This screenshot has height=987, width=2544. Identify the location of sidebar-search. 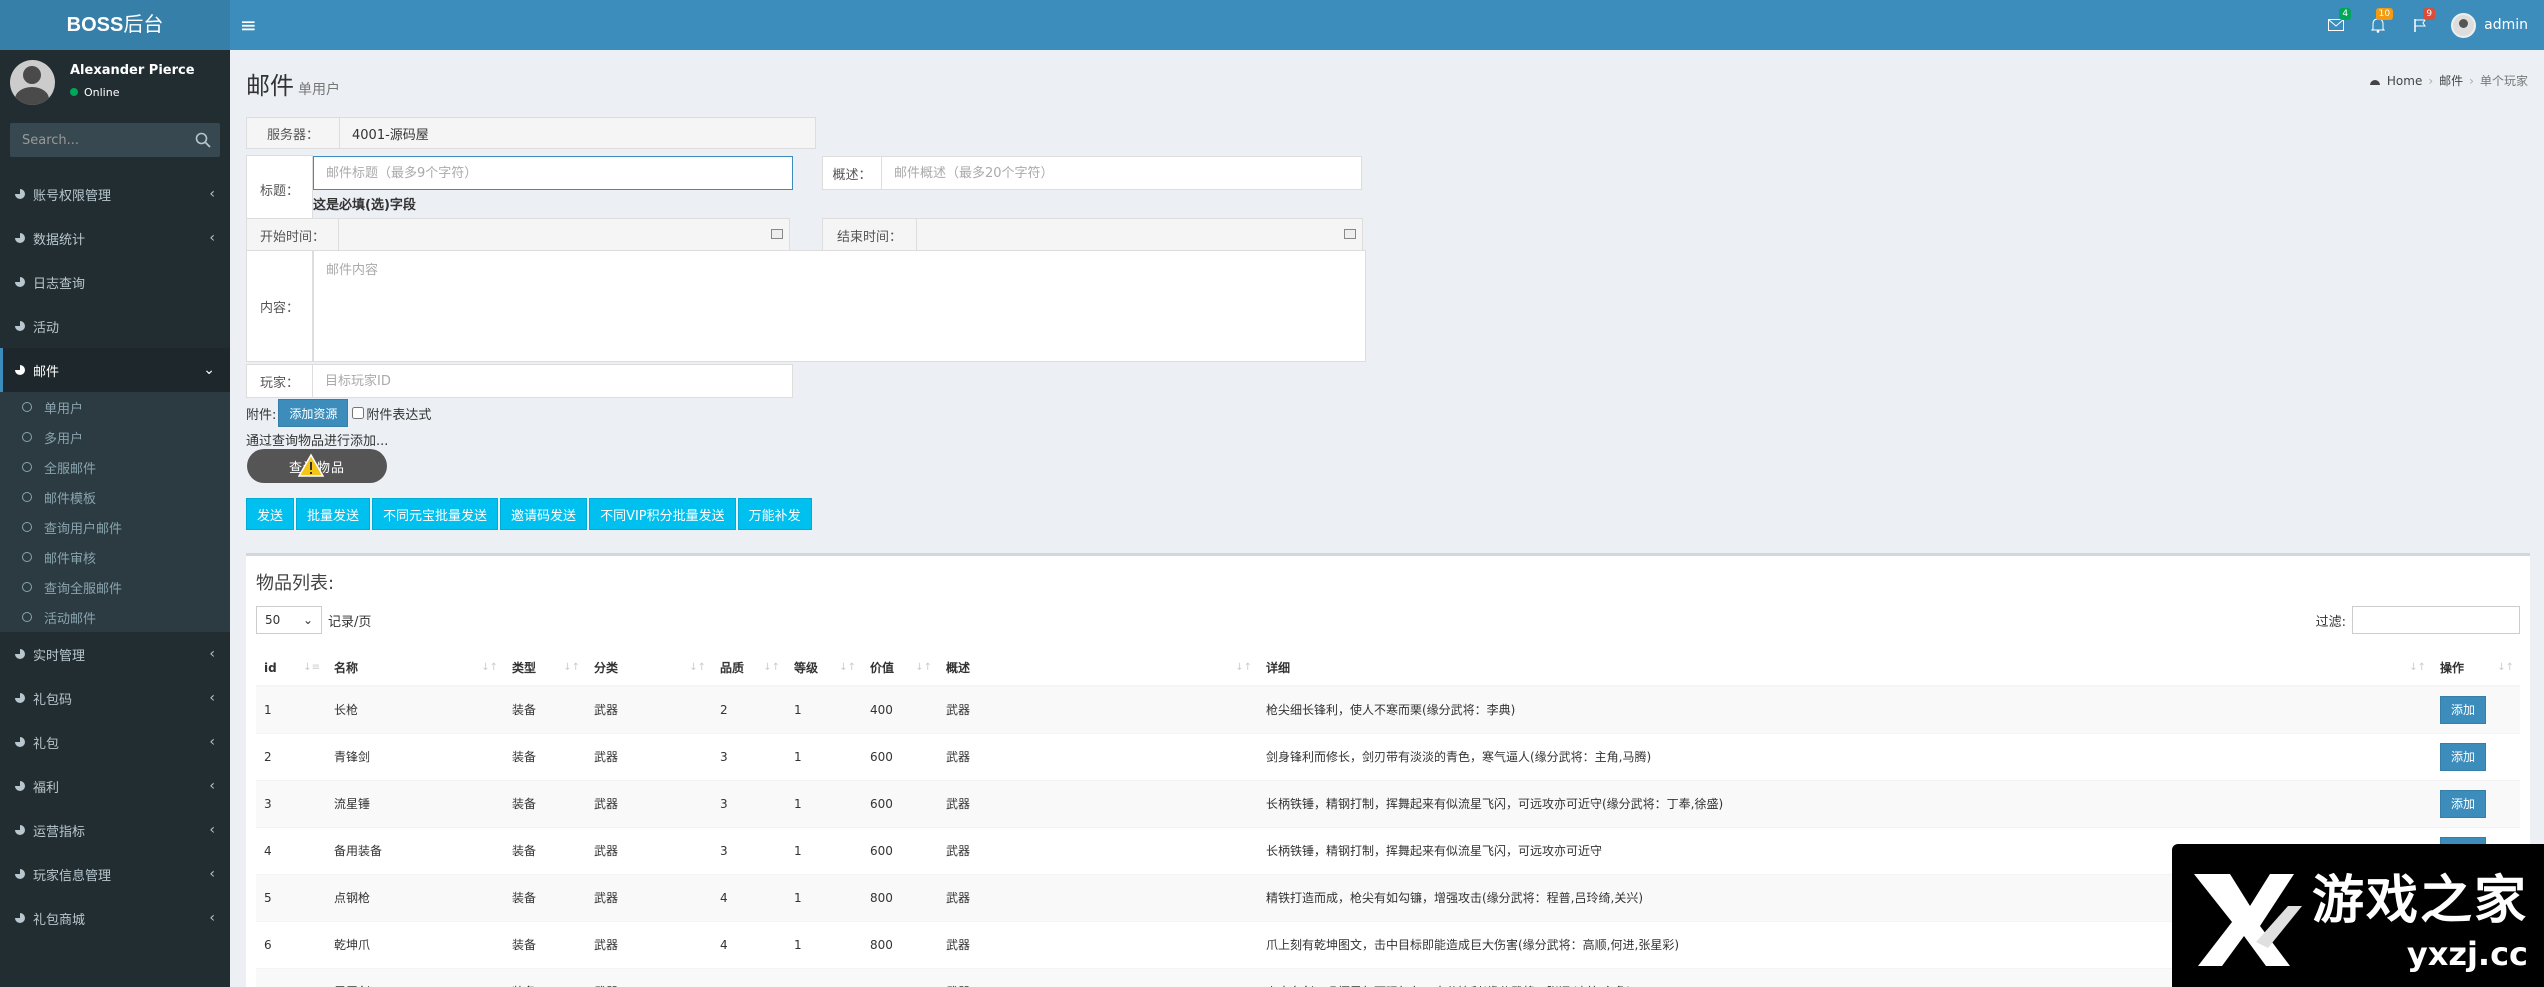
(115, 140).